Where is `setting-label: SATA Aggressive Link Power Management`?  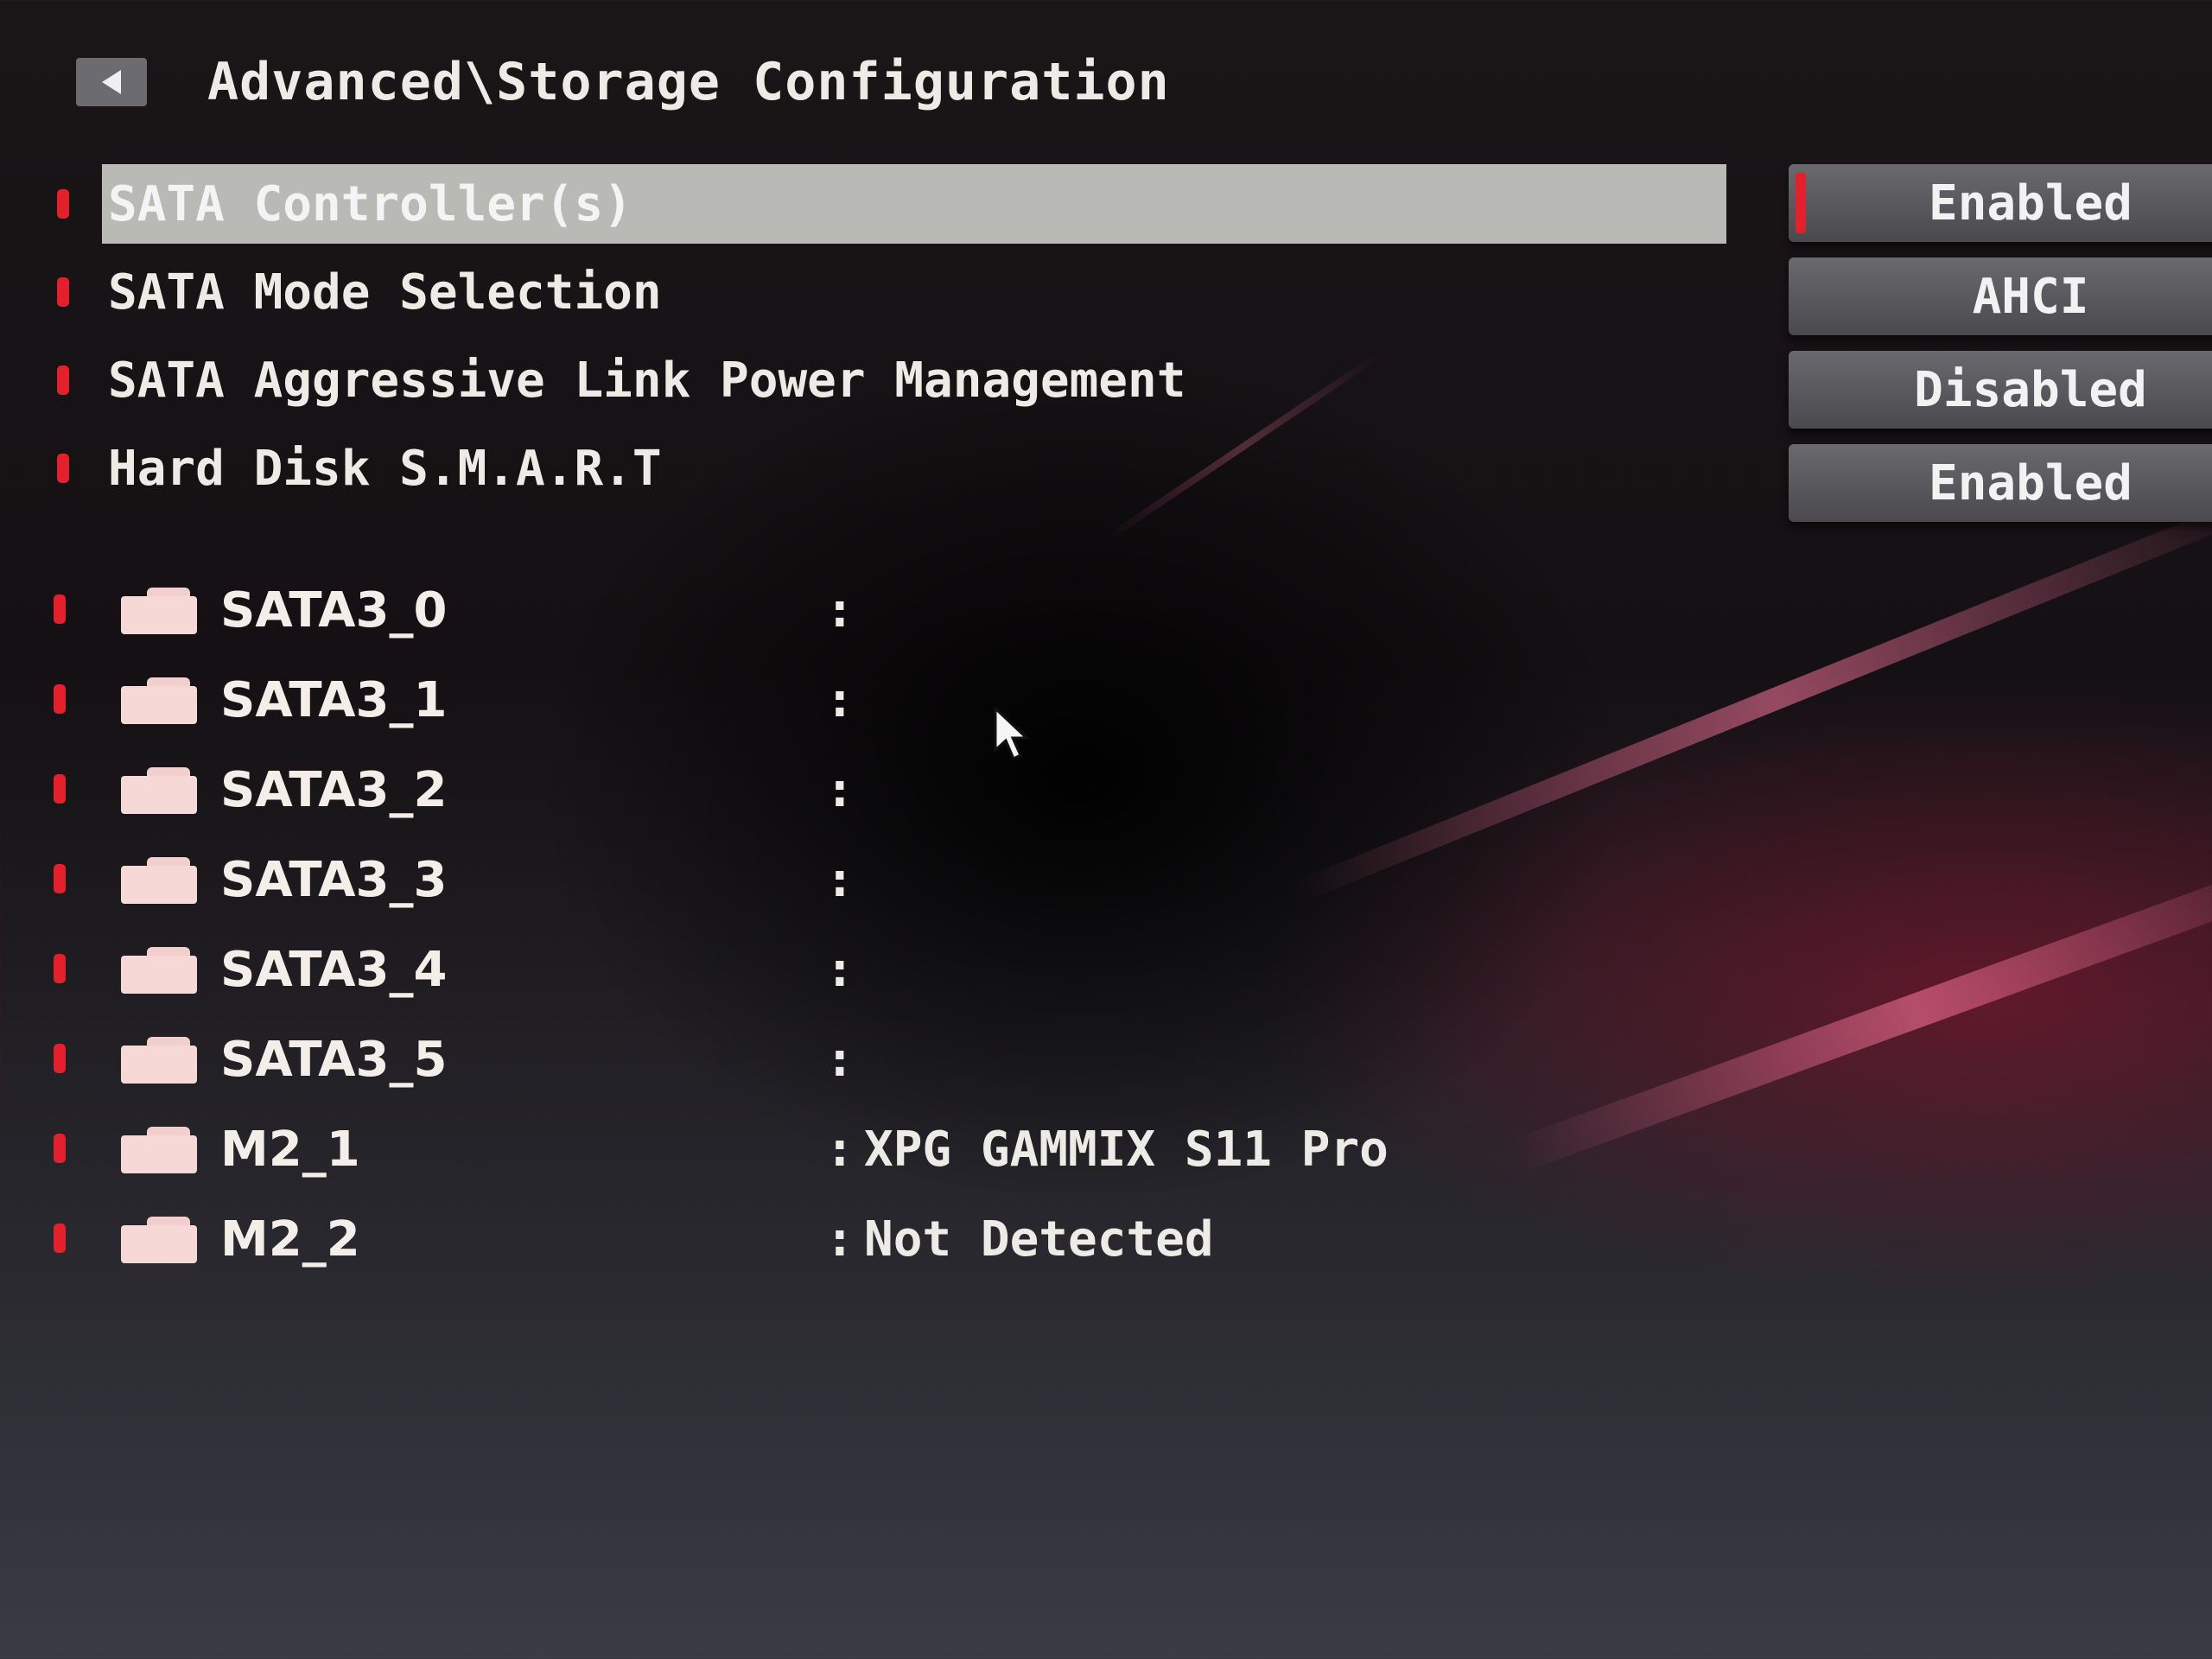 setting-label: SATA Aggressive Link Power Management is located at coordinates (647, 380).